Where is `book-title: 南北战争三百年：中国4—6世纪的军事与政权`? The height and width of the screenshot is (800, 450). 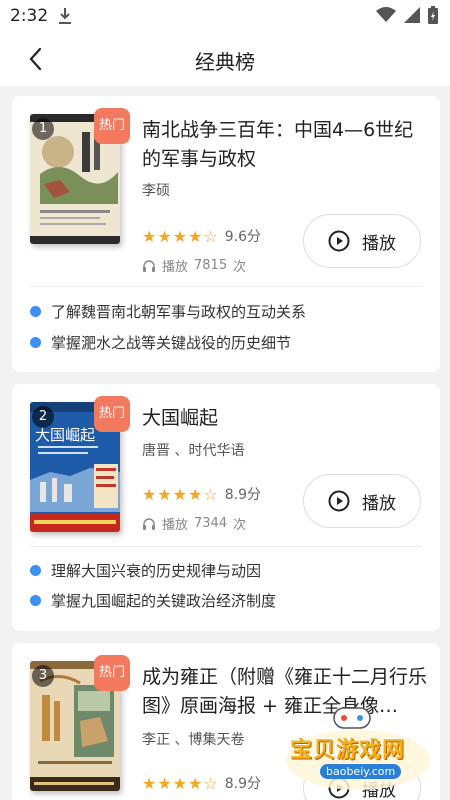
book-title: 南北战争三百年：中国4—6世纪的军事与政权 is located at coordinates (284, 145).